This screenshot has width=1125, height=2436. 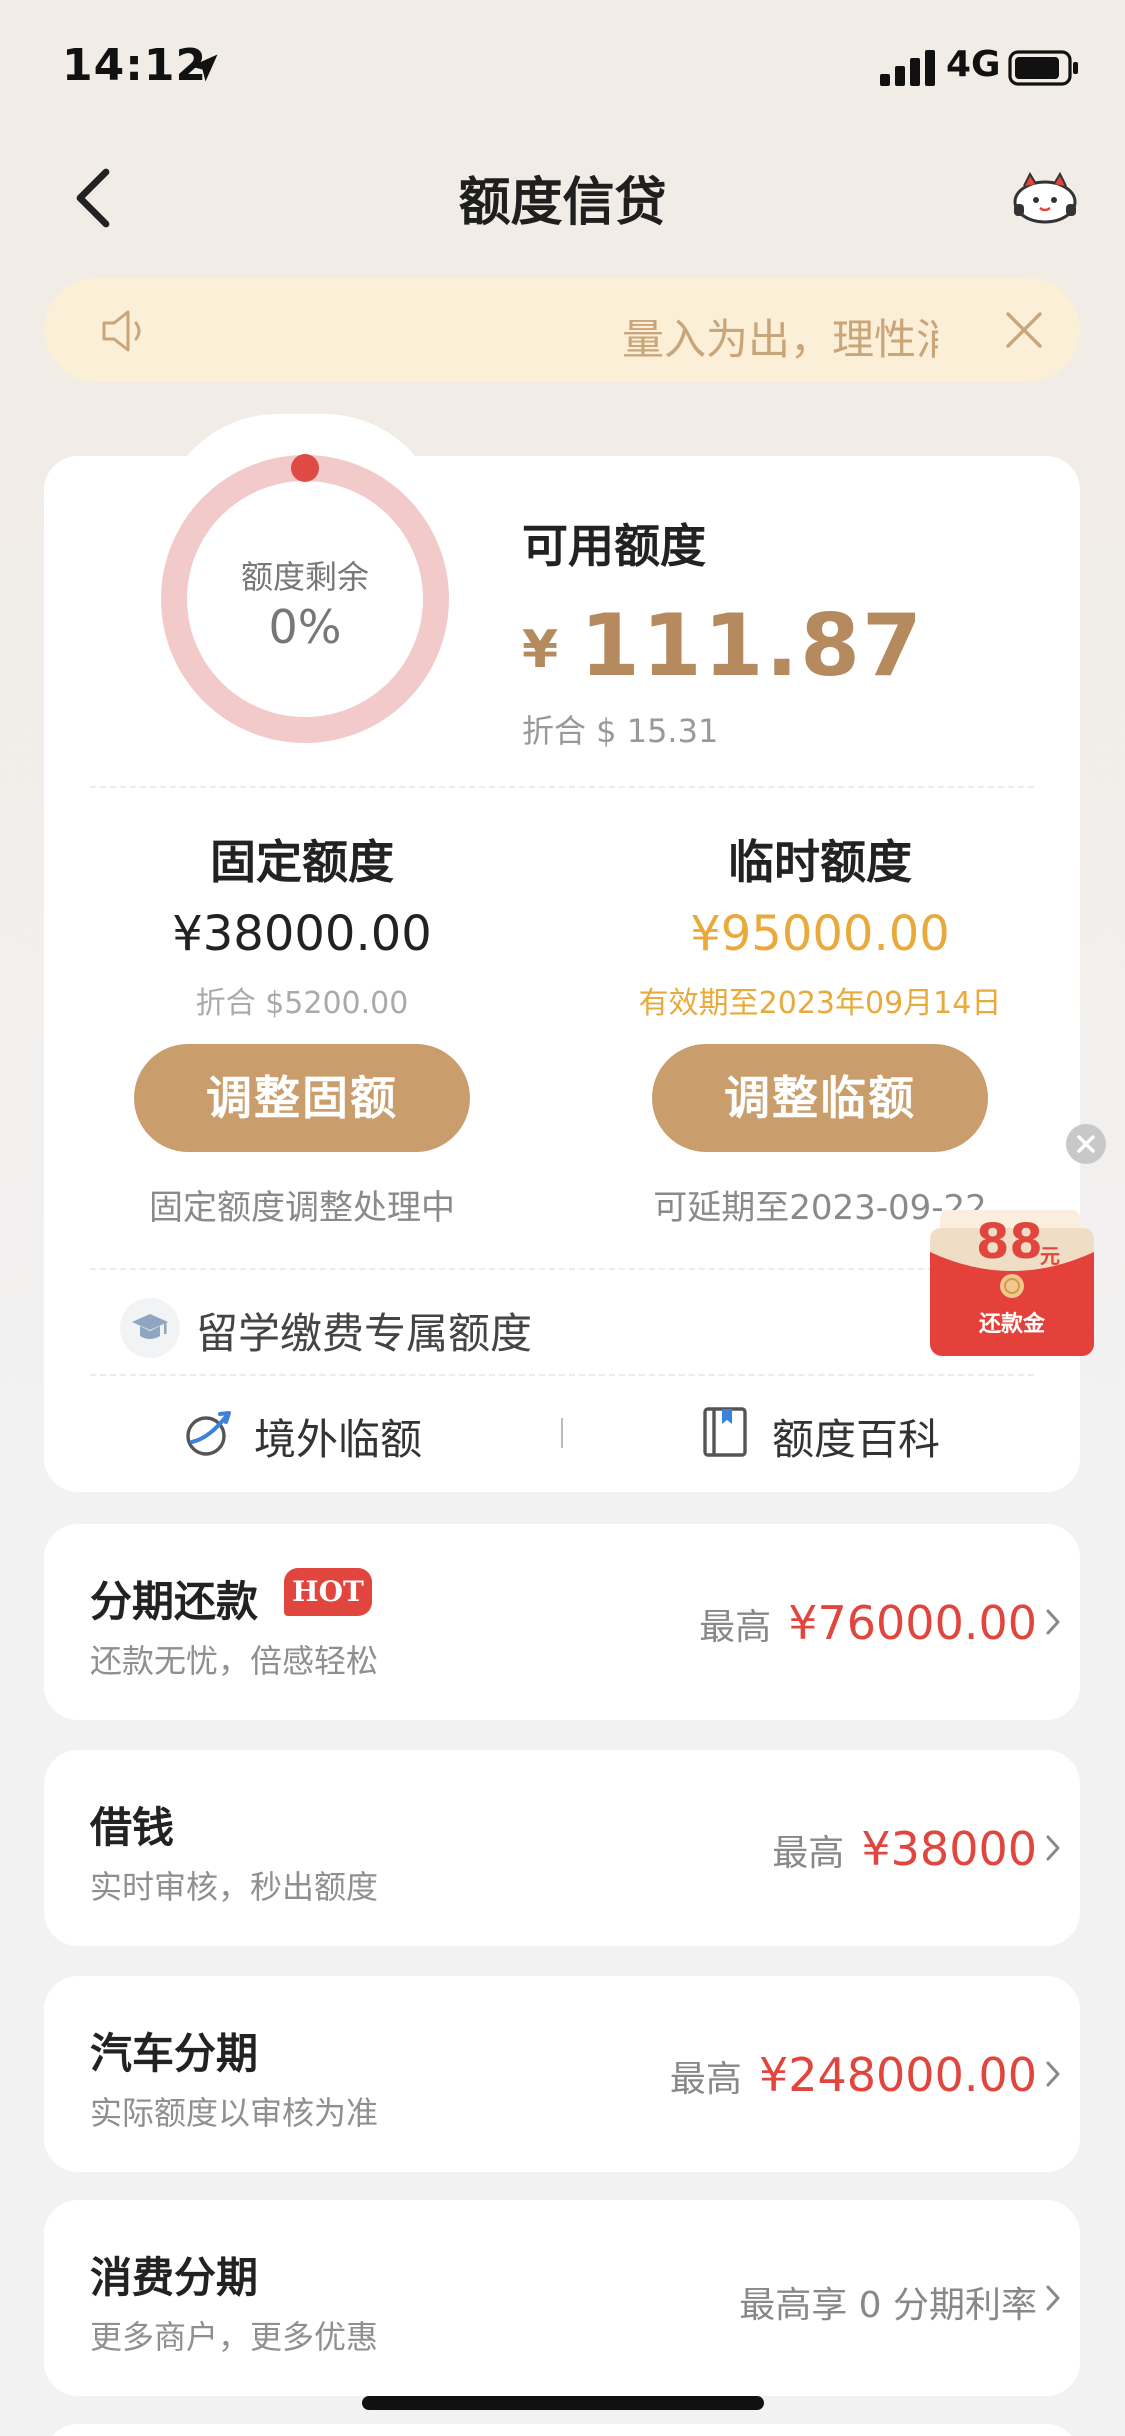 I want to click on fixed-credit-title: 固定额度, so click(x=302, y=862).